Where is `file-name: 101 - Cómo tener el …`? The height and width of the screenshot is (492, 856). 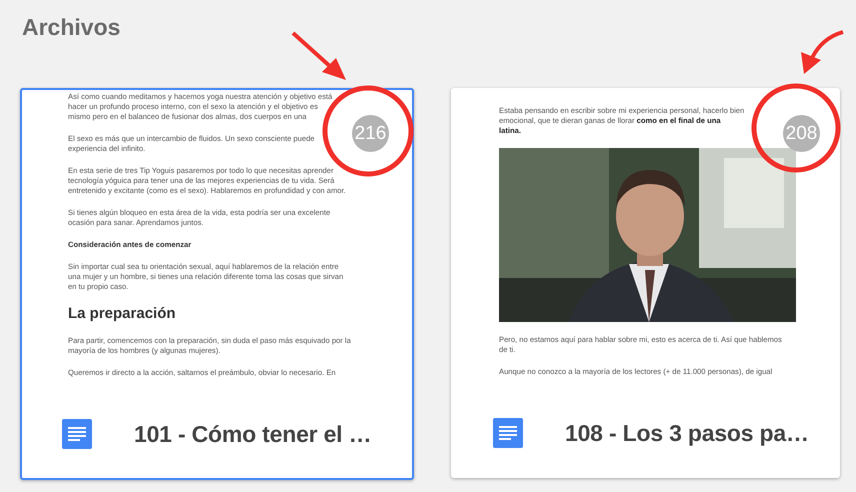 file-name: 101 - Cómo tener el … is located at coordinates (253, 434).